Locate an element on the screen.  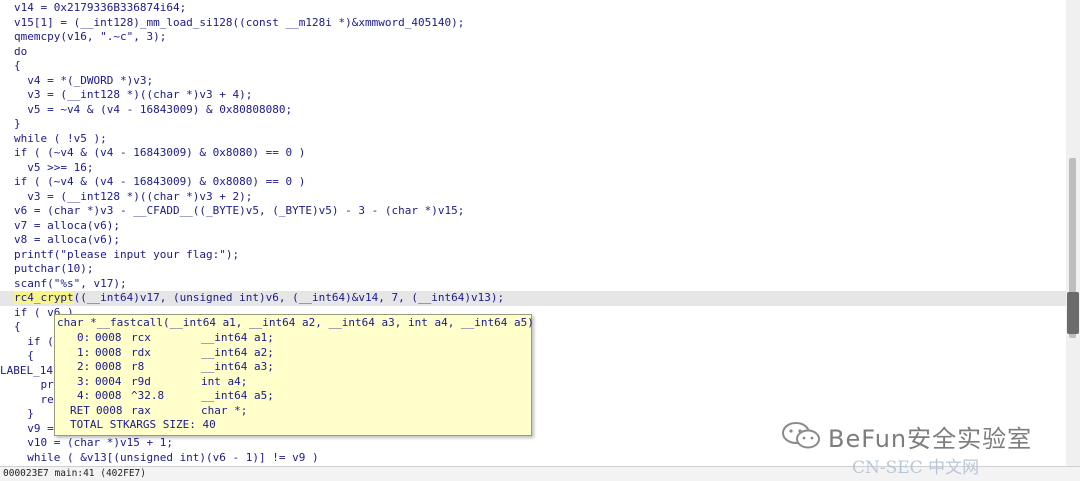
code-line: { is located at coordinates (533, 66).